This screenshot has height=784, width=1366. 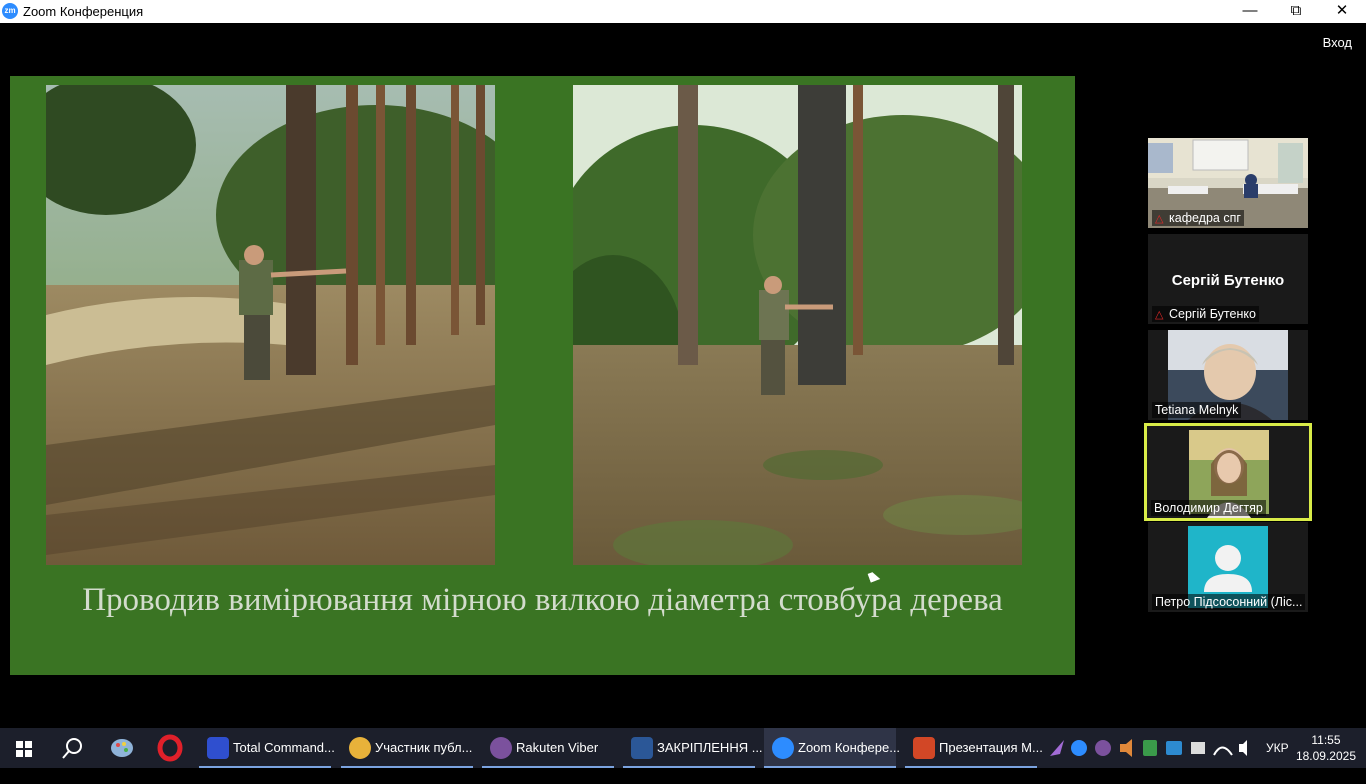 What do you see at coordinates (1325, 756) in the screenshot?
I see `clock-date: 18.09.2025` at bounding box center [1325, 756].